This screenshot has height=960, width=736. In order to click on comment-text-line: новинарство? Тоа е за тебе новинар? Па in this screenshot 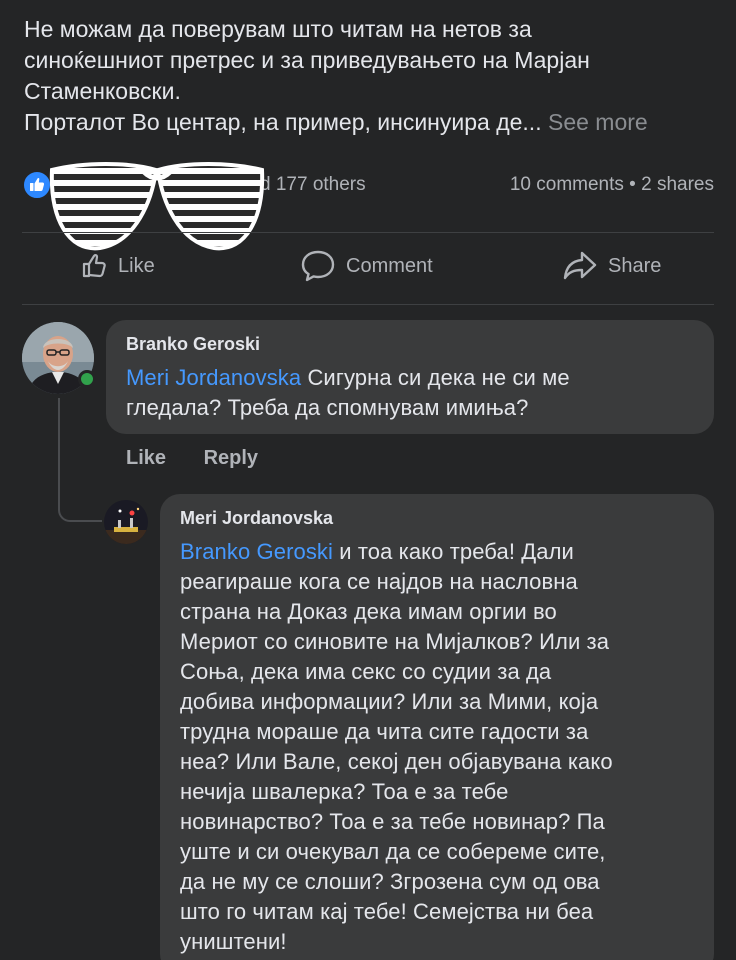, I will do `click(392, 821)`.